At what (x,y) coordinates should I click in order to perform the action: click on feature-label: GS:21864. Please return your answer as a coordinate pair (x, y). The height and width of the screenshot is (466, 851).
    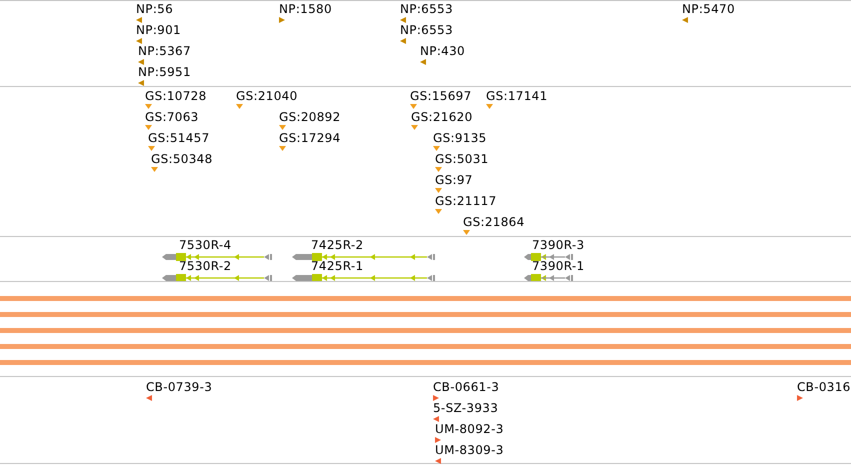
    Looking at the image, I should click on (494, 222).